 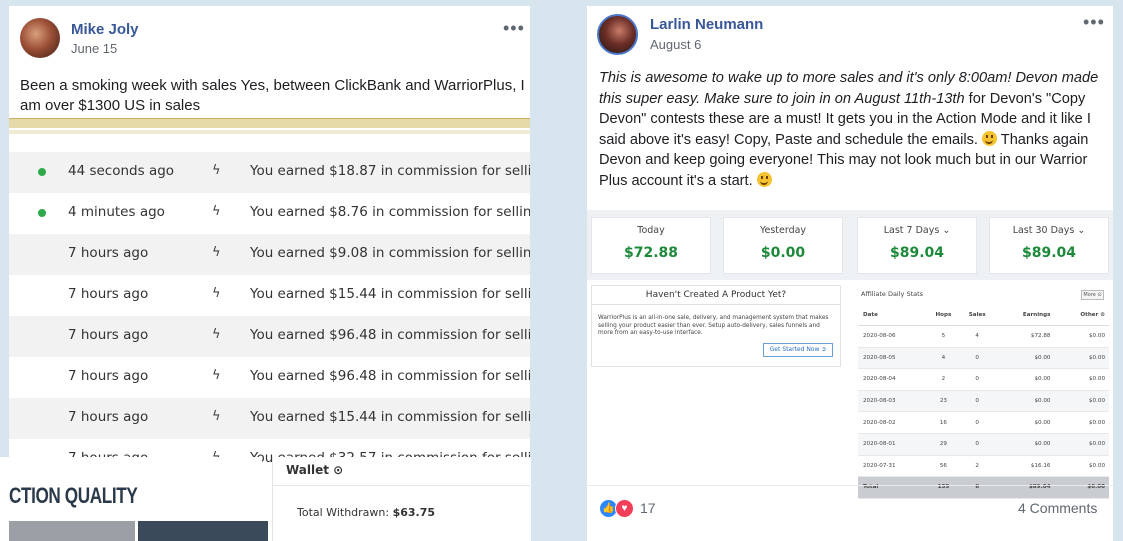 What do you see at coordinates (893, 336) in the screenshot?
I see `table-cell-date: 2020-08-06` at bounding box center [893, 336].